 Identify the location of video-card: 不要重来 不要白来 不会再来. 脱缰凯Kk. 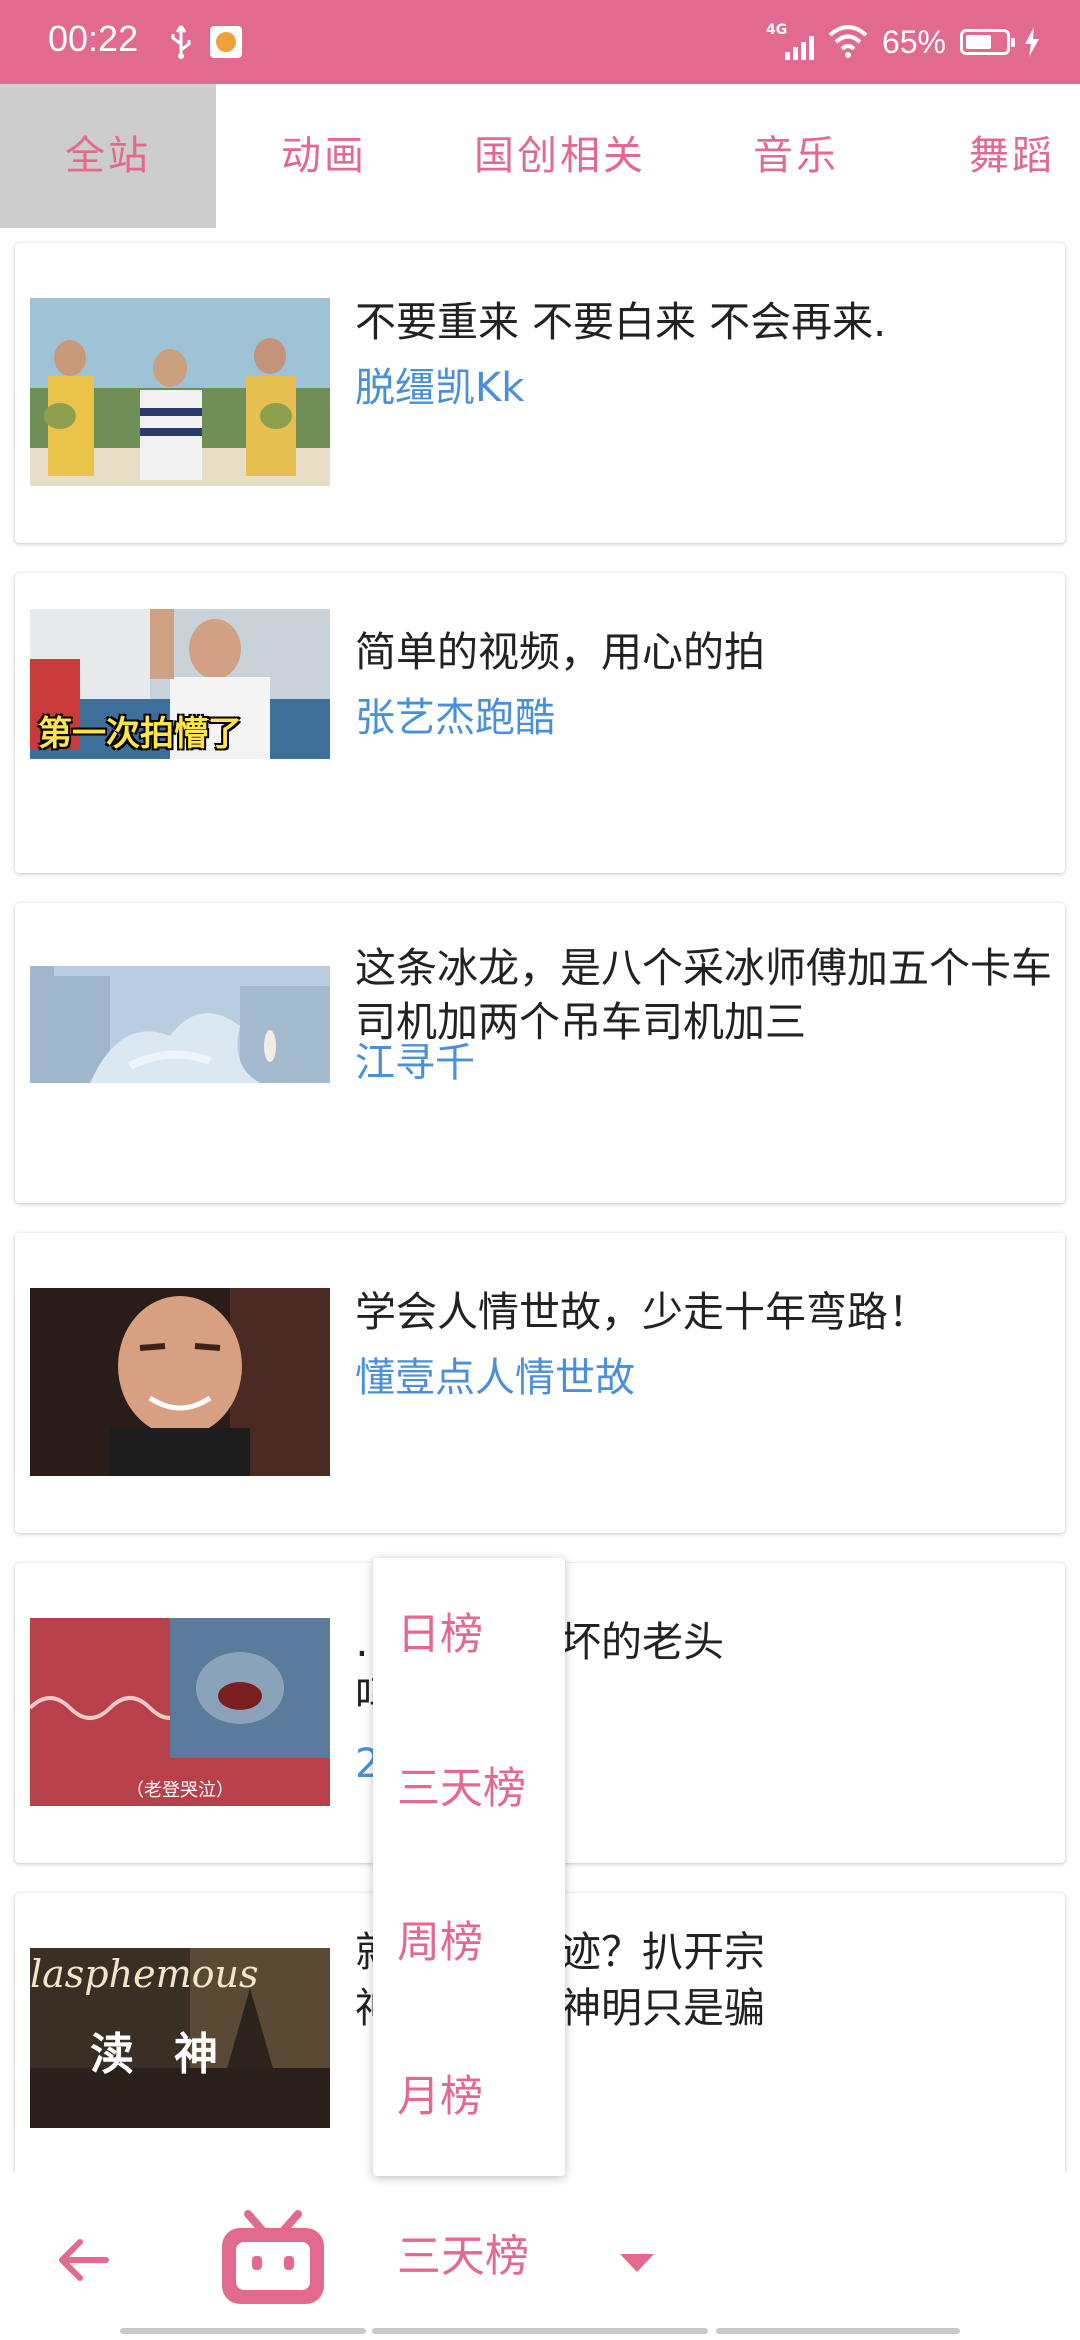
(540, 393).